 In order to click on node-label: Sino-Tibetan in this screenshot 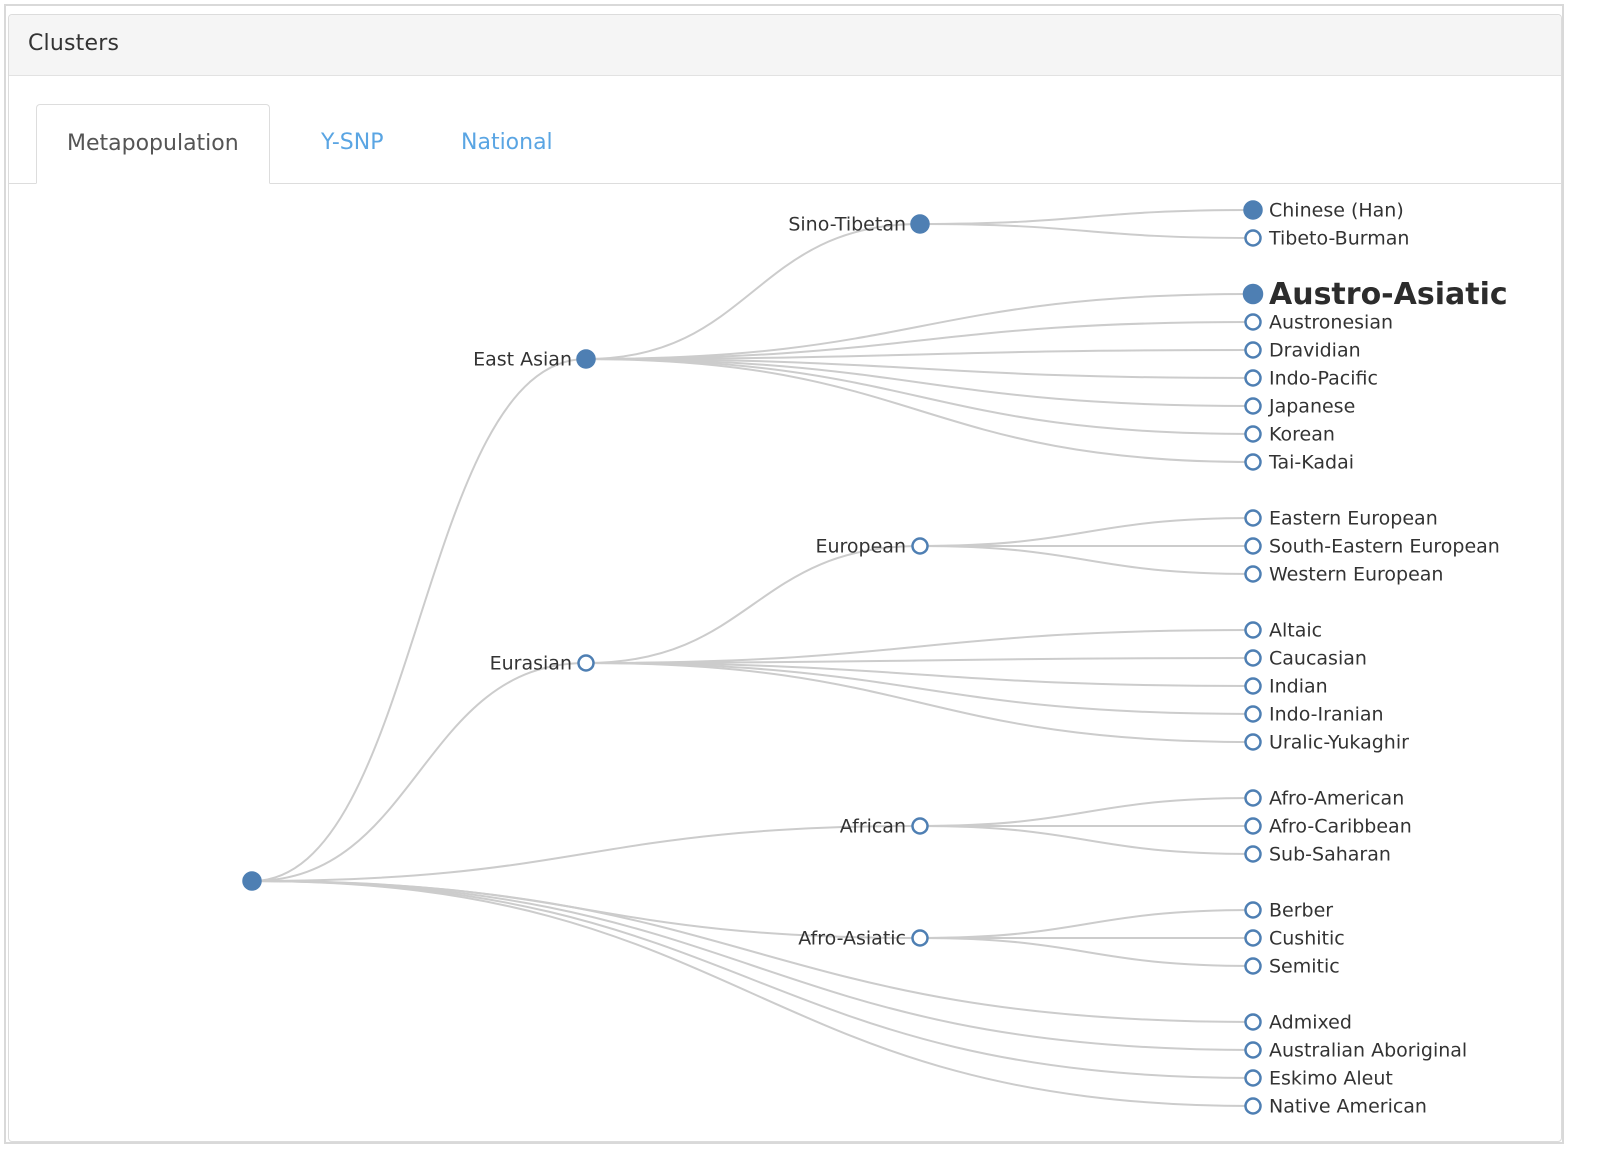, I will do `click(847, 225)`.